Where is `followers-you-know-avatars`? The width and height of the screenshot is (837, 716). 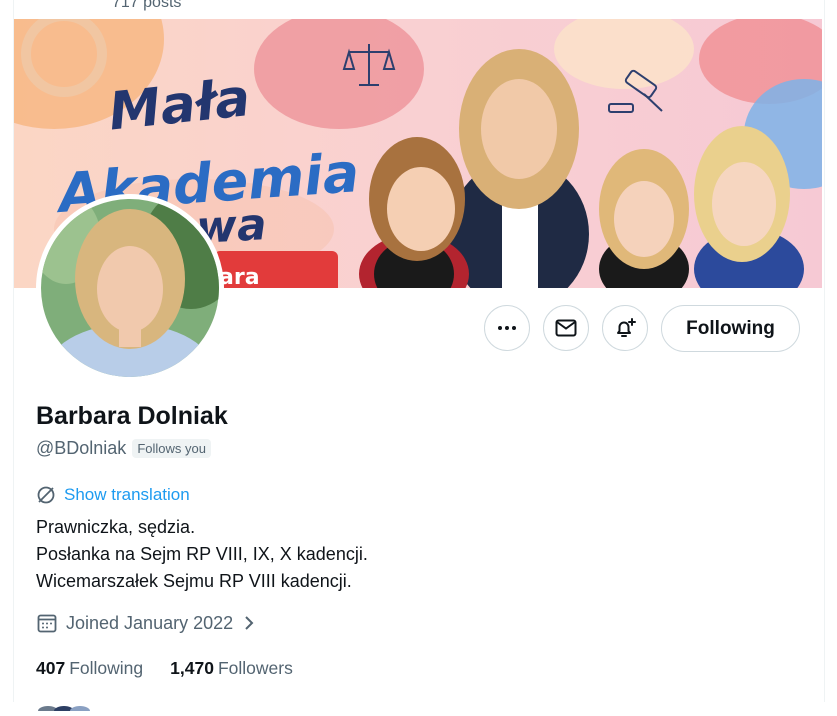 followers-you-know-avatars is located at coordinates (71, 707).